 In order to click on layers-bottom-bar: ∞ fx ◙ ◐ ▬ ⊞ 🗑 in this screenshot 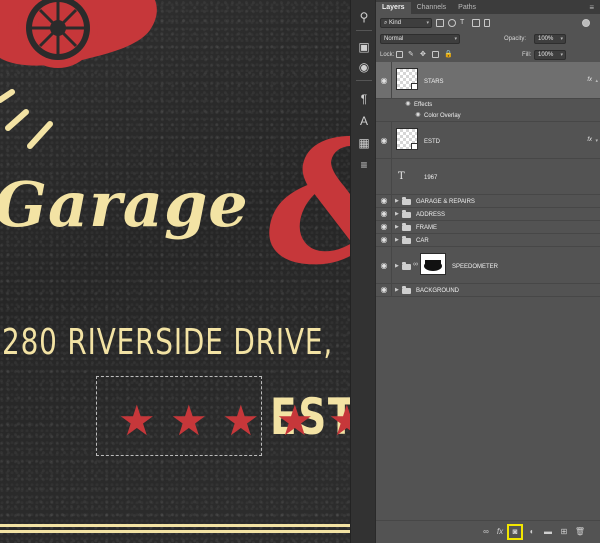, I will do `click(488, 531)`.